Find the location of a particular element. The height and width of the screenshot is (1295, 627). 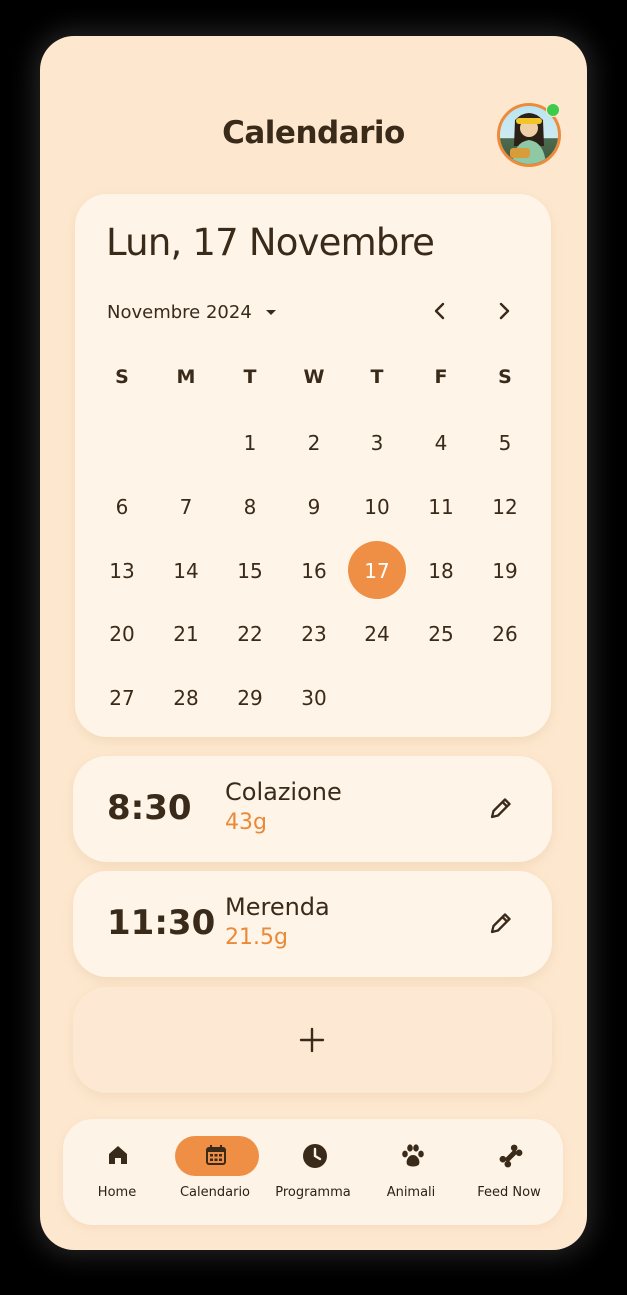

day-cell: 8 is located at coordinates (250, 507).